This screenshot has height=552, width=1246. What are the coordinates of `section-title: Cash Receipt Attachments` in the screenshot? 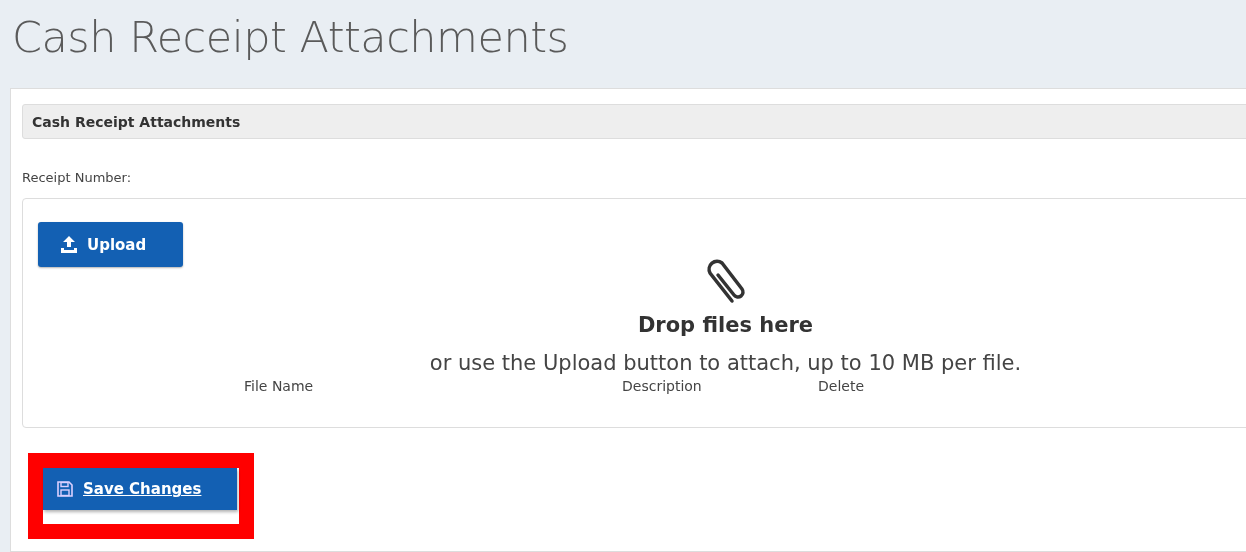 It's located at (136, 121).